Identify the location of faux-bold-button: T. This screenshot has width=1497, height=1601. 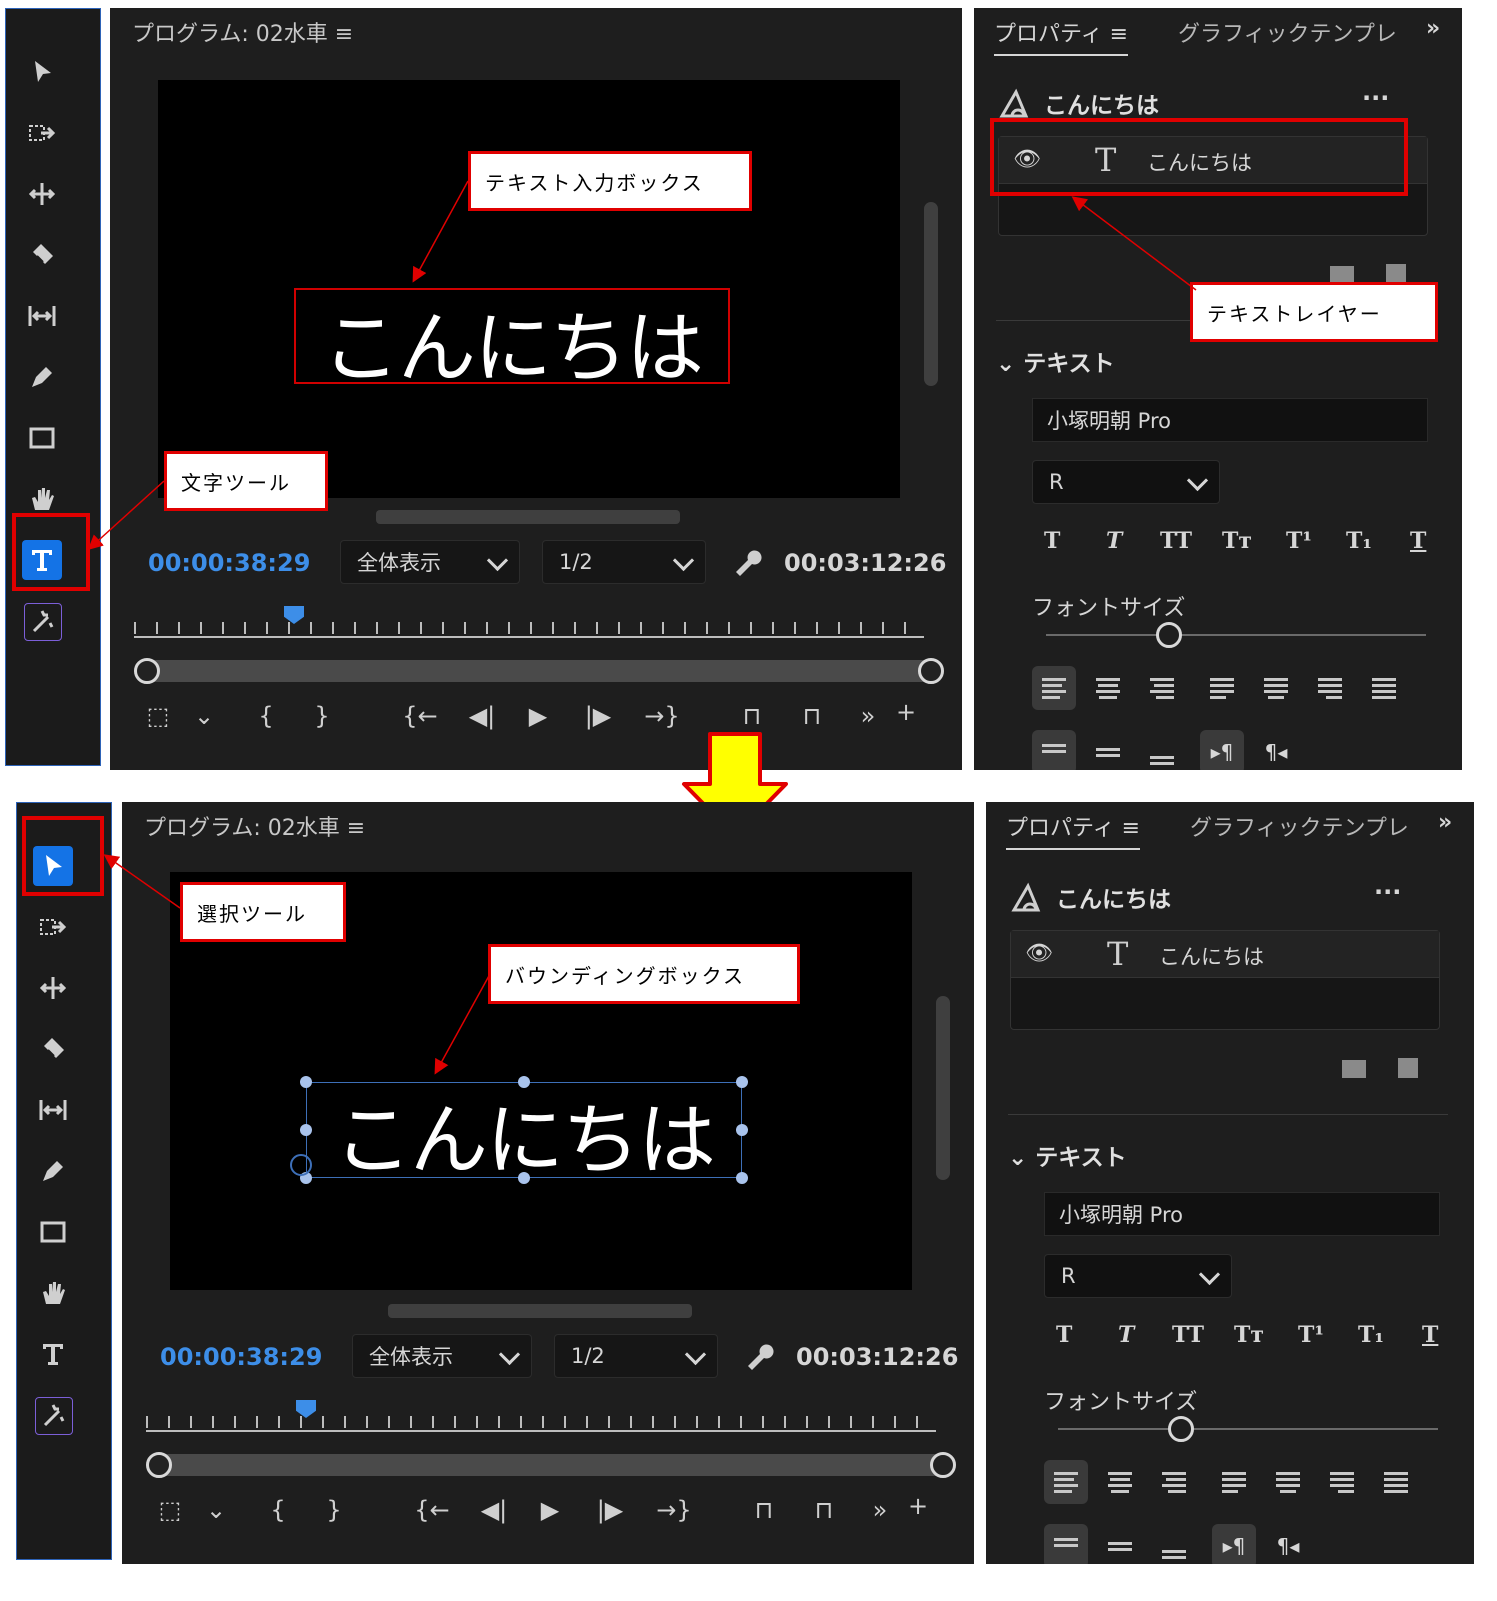
(1064, 1335).